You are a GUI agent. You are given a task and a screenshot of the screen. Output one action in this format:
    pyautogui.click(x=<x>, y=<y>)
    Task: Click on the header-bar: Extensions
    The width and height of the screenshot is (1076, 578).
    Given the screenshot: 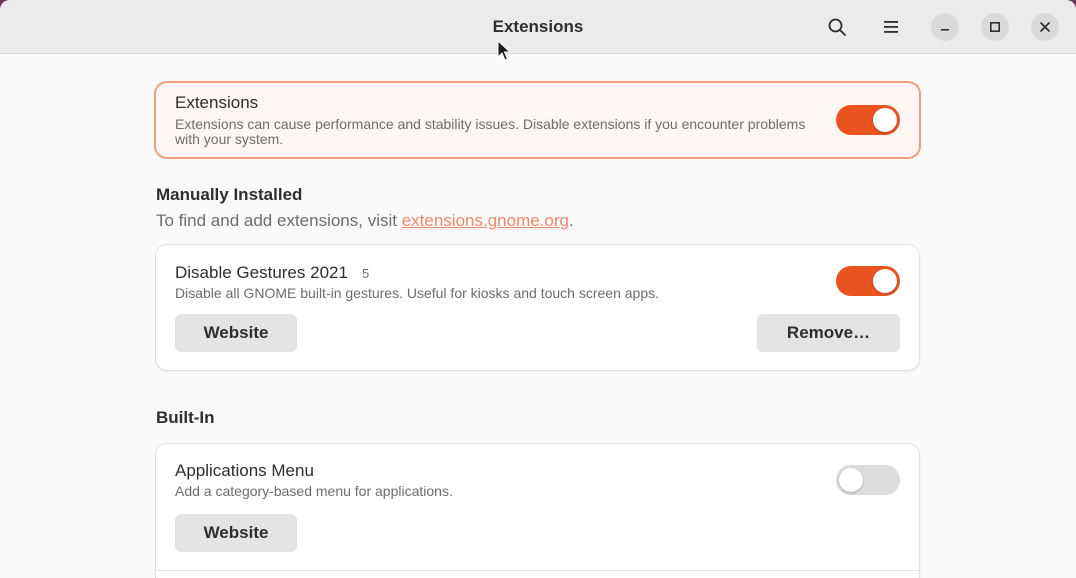 What is the action you would take?
    pyautogui.click(x=538, y=30)
    